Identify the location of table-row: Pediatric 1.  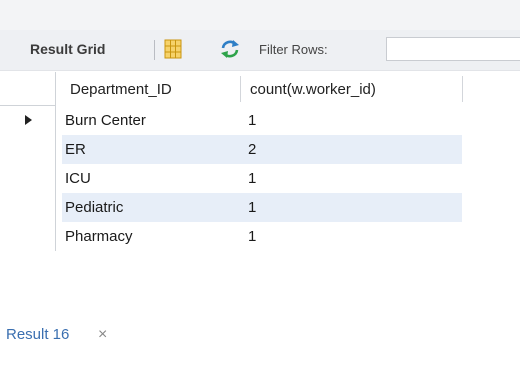
(260, 207).